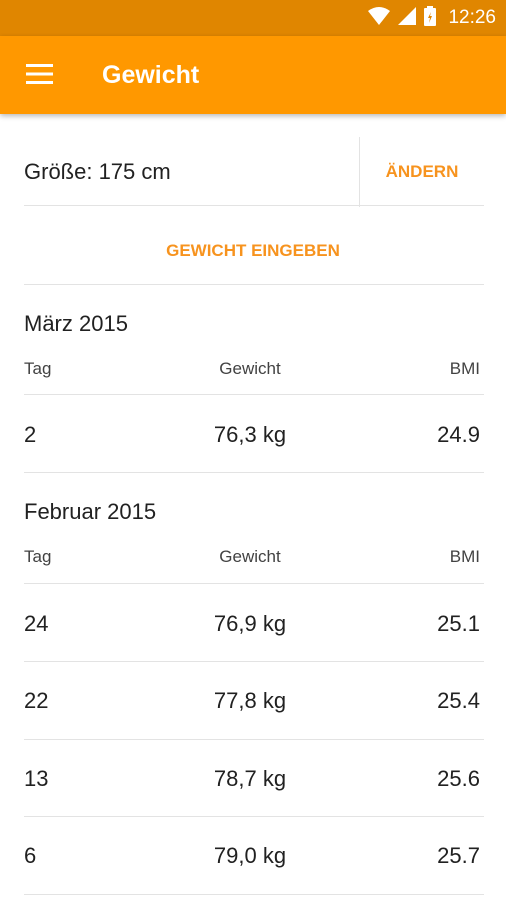 The width and height of the screenshot is (506, 900). What do you see at coordinates (97, 171) in the screenshot?
I see `height-label: Größe: 175 cm` at bounding box center [97, 171].